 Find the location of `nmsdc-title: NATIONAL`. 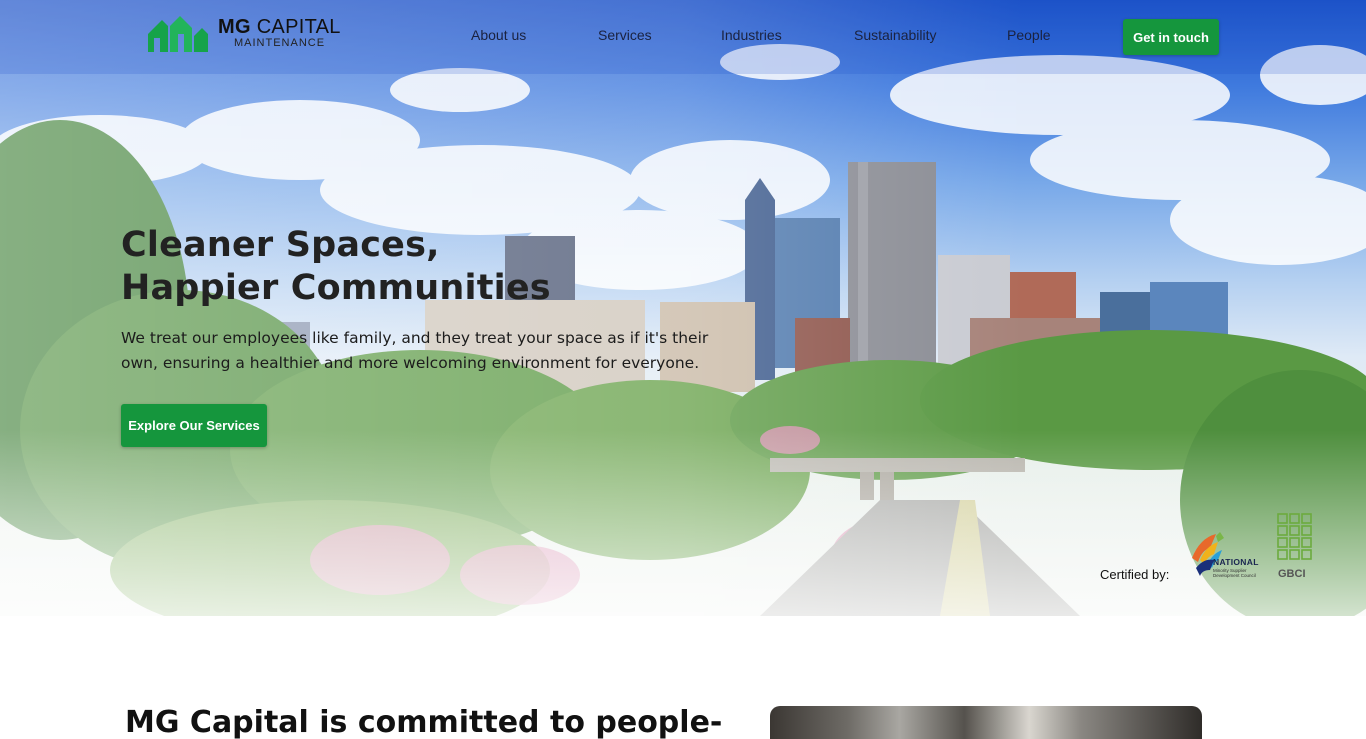

nmsdc-title: NATIONAL is located at coordinates (1236, 562).